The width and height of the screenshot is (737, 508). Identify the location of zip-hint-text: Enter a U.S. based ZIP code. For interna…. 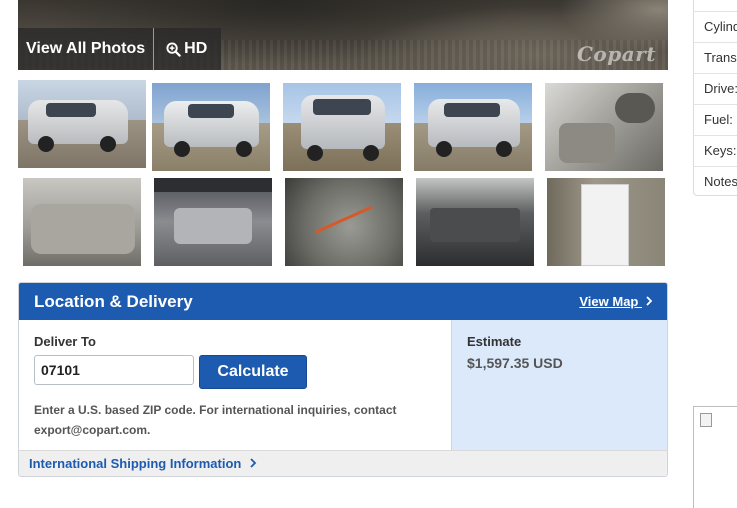
(215, 420).